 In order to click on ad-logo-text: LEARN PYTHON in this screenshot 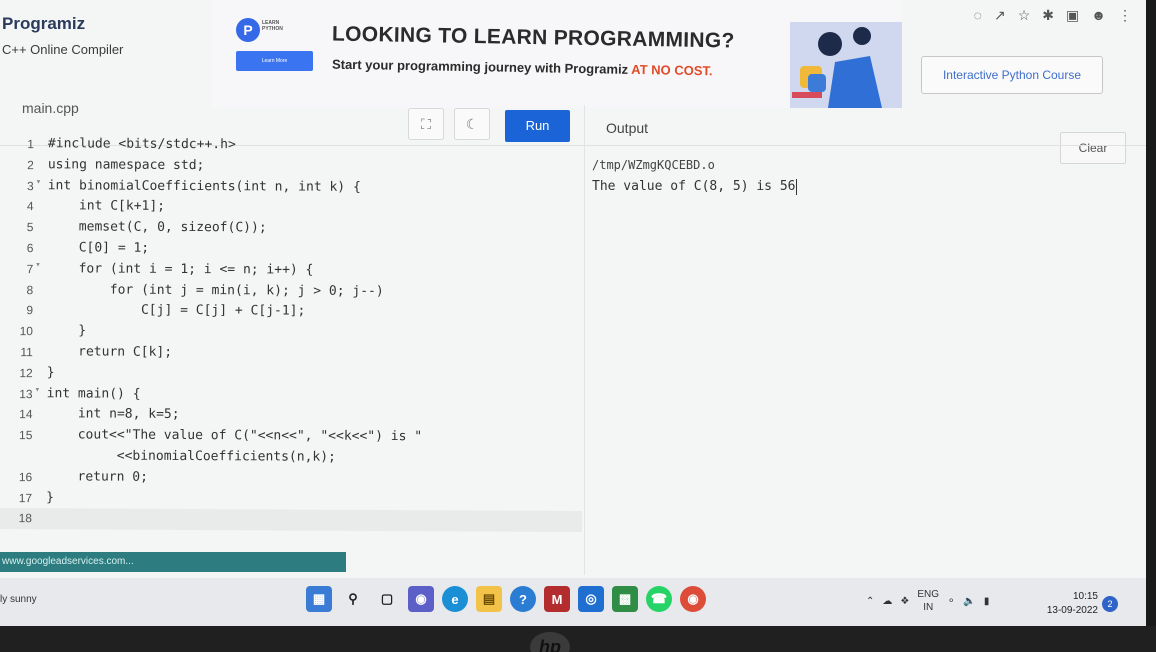, I will do `click(272, 26)`.